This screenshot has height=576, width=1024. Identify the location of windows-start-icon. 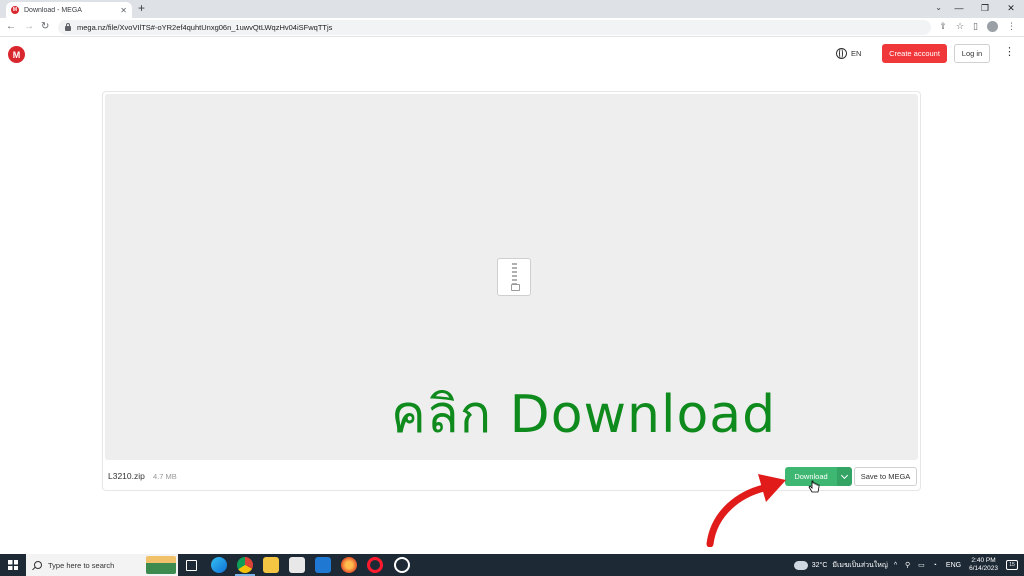
(13, 565).